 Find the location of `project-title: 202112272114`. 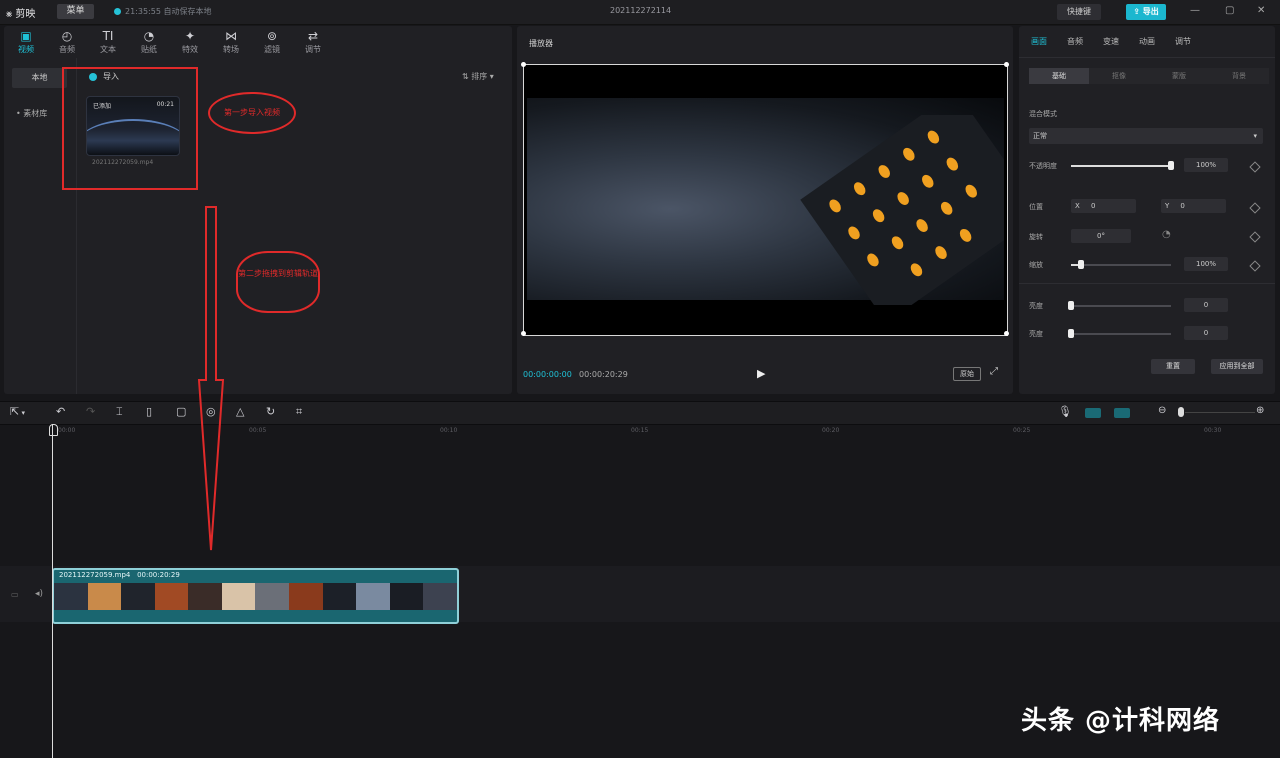

project-title: 202112272114 is located at coordinates (641, 10).